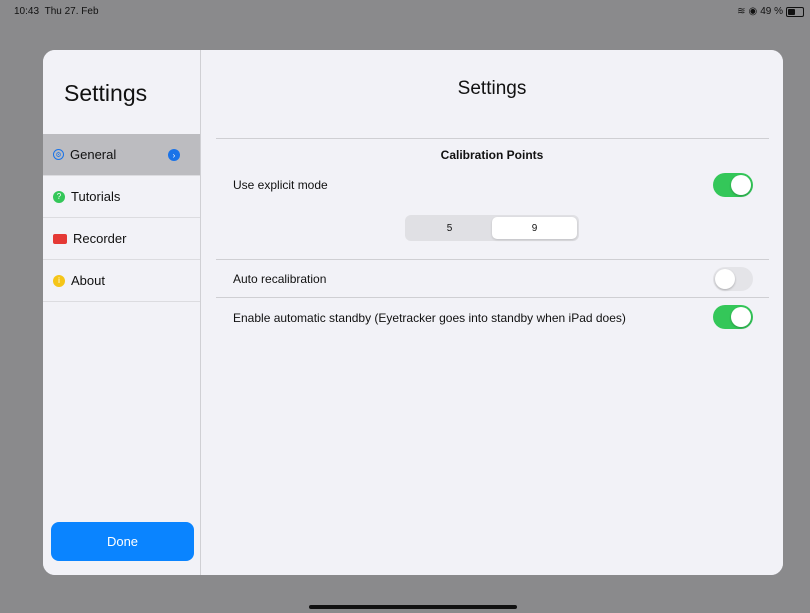 This screenshot has width=810, height=613. I want to click on done-button: Done, so click(122, 541).